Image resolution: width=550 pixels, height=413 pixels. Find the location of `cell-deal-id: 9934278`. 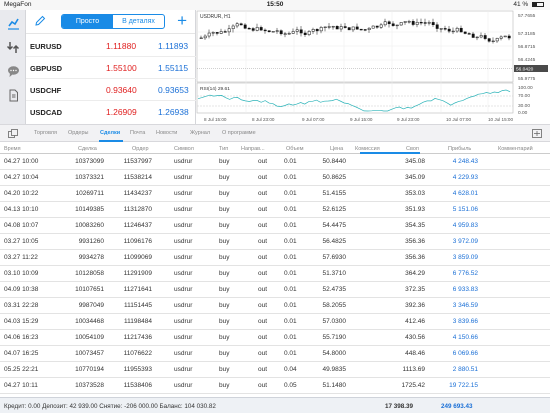

cell-deal-id: 9934278 is located at coordinates (91, 257).